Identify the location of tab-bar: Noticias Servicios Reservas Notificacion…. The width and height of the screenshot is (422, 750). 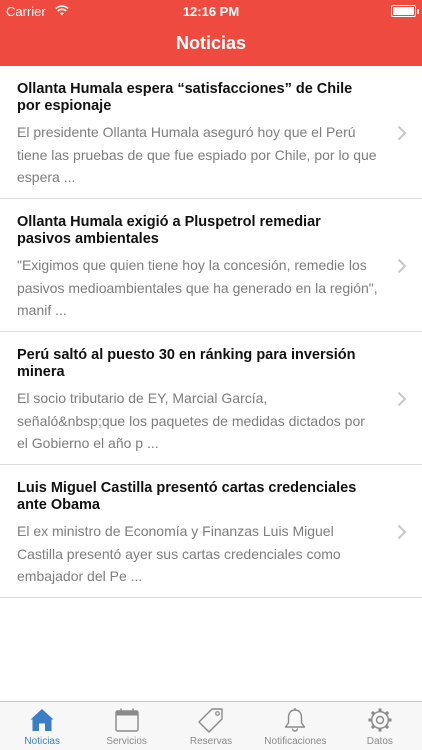
(211, 725).